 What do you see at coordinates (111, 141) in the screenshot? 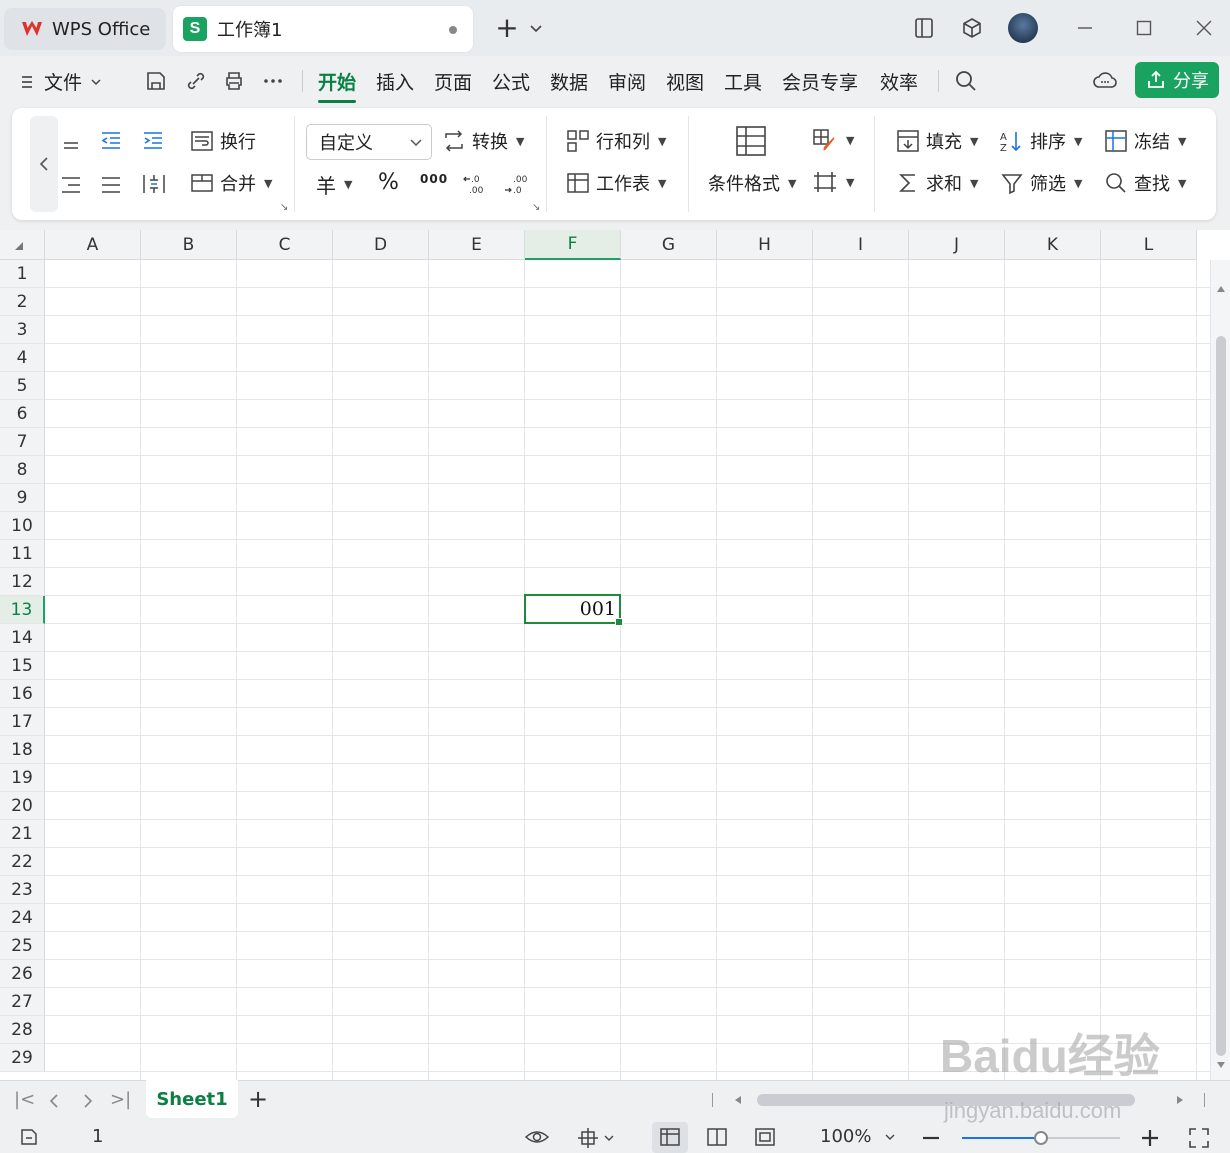
I see `decrease-indent-icon` at bounding box center [111, 141].